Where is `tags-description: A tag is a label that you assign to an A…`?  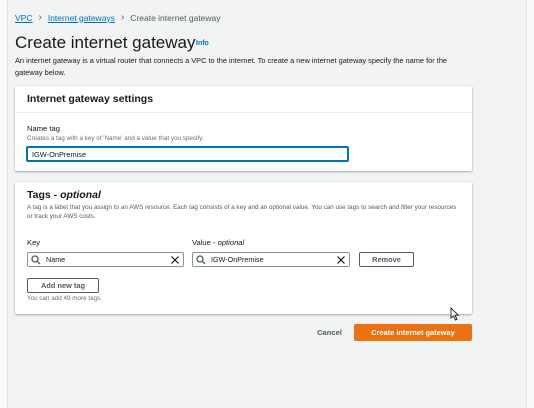 tags-description: A tag is a label that you assign to an A… is located at coordinates (242, 212).